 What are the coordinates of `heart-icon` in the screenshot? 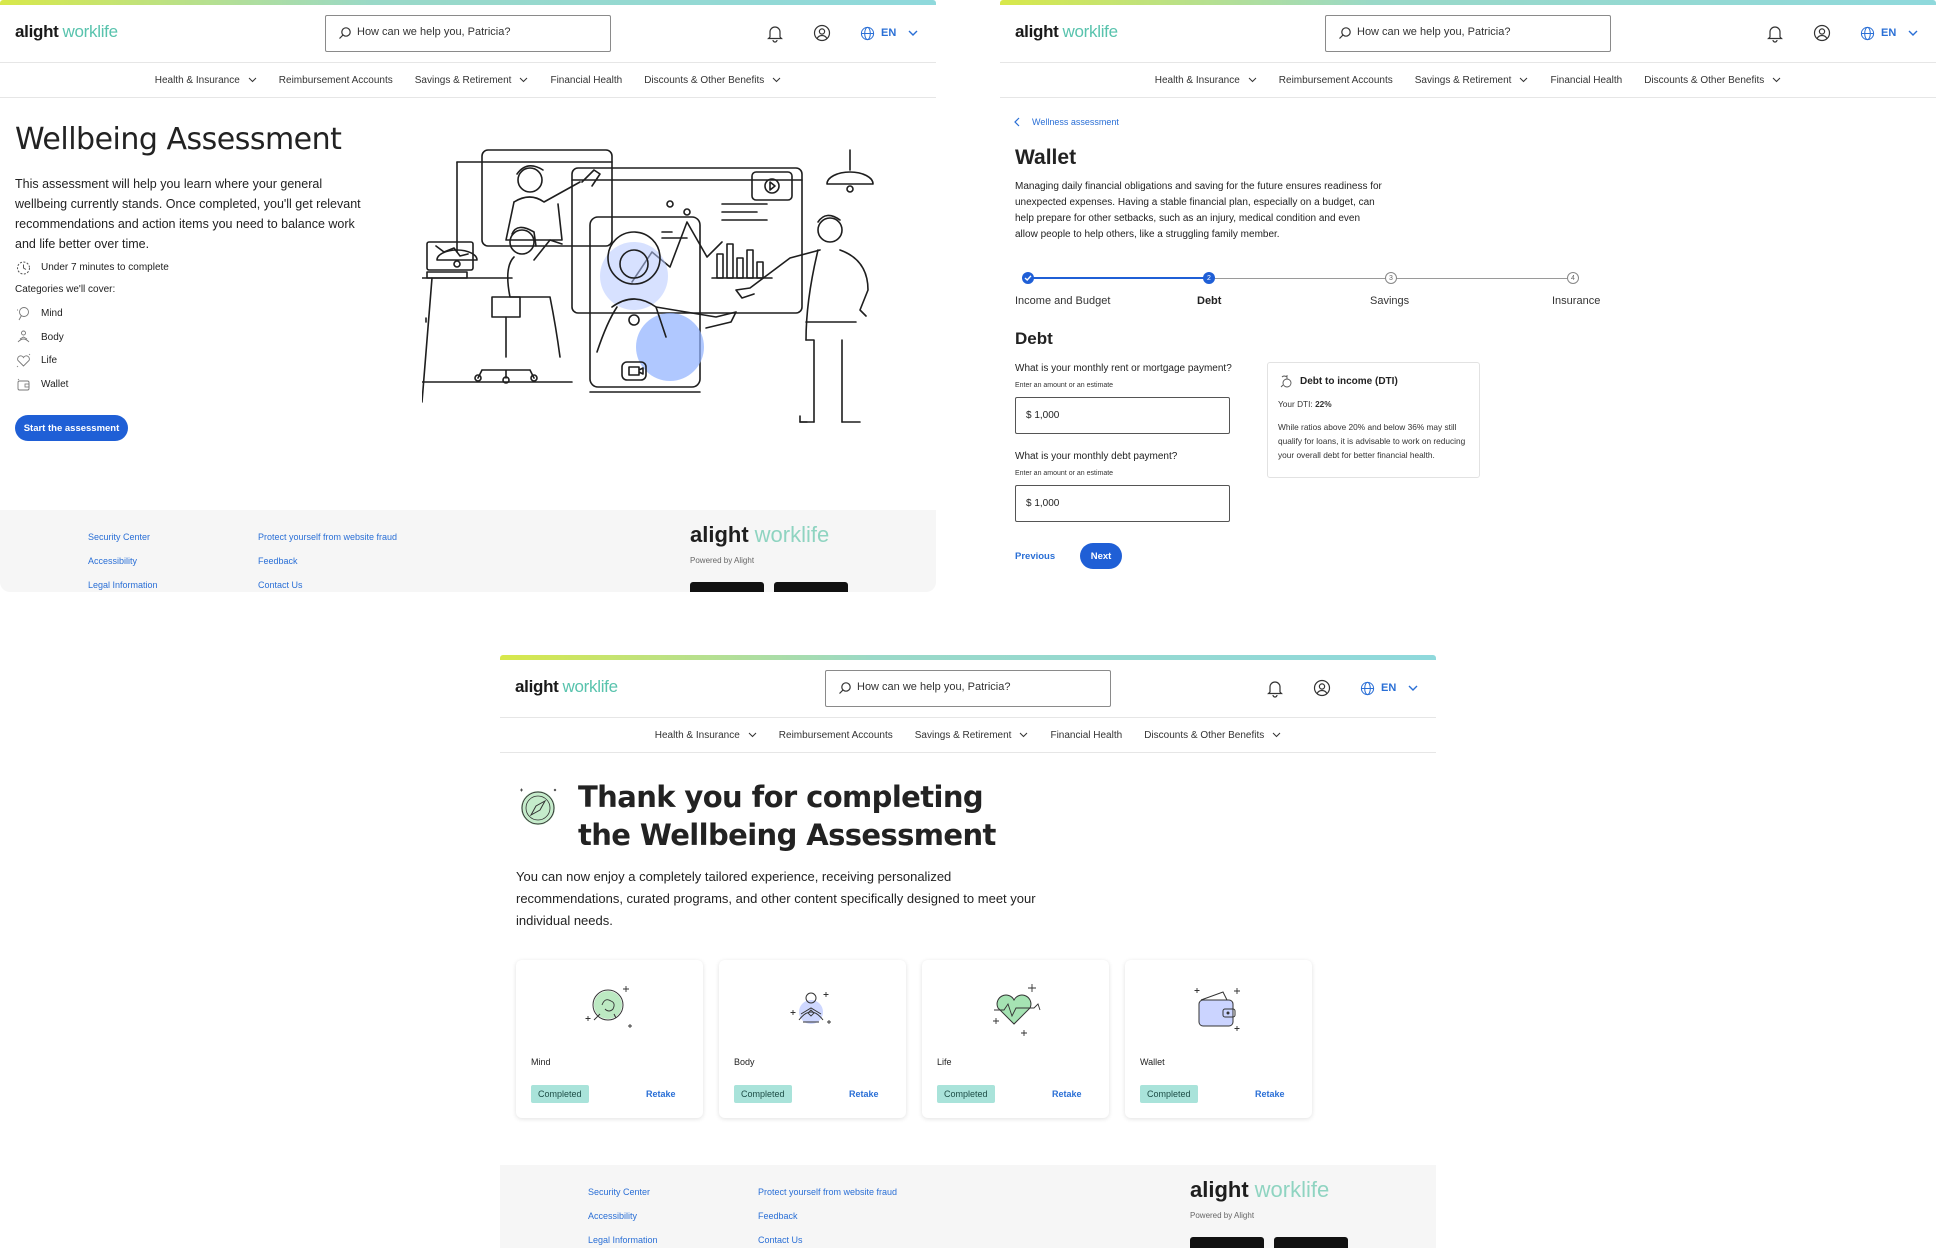 It's located at (1017, 1010).